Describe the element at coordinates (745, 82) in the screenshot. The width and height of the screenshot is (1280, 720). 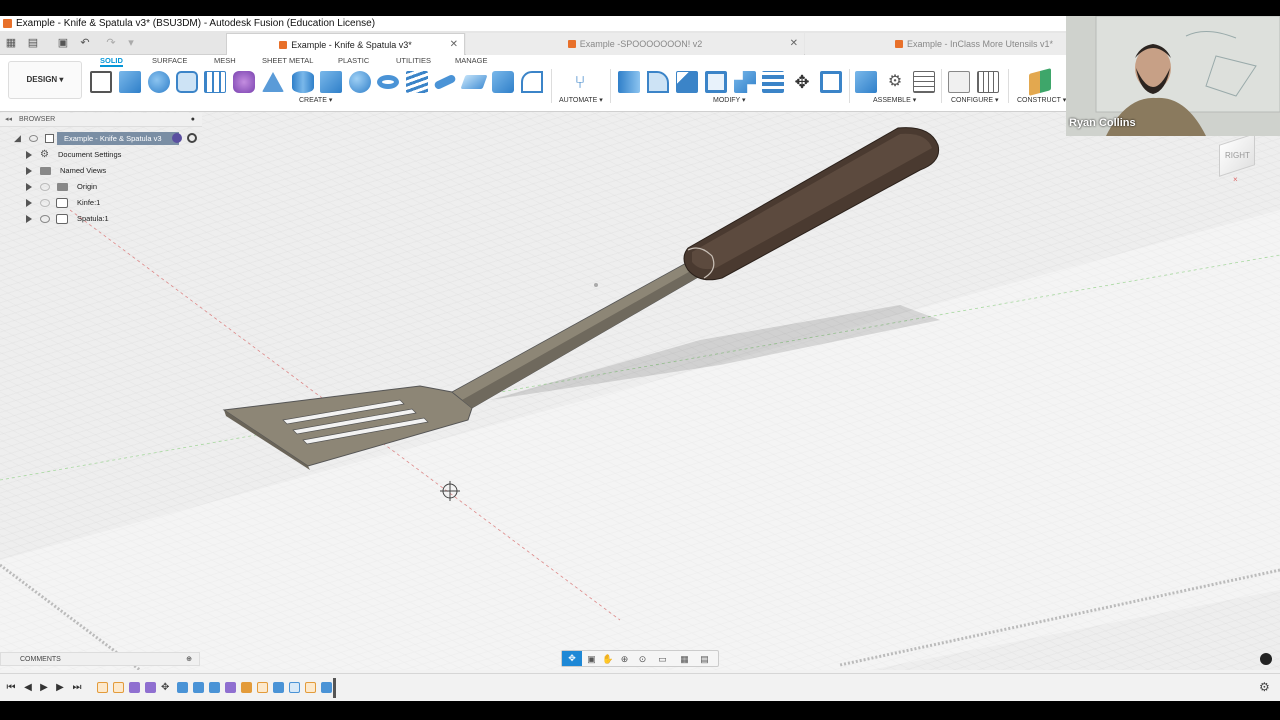
I see `combine-bodies-icon` at that location.